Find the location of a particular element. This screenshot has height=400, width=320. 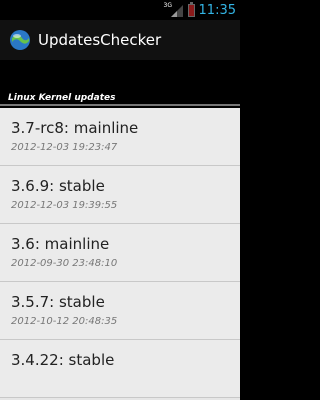

app-icon is located at coordinates (20, 40).